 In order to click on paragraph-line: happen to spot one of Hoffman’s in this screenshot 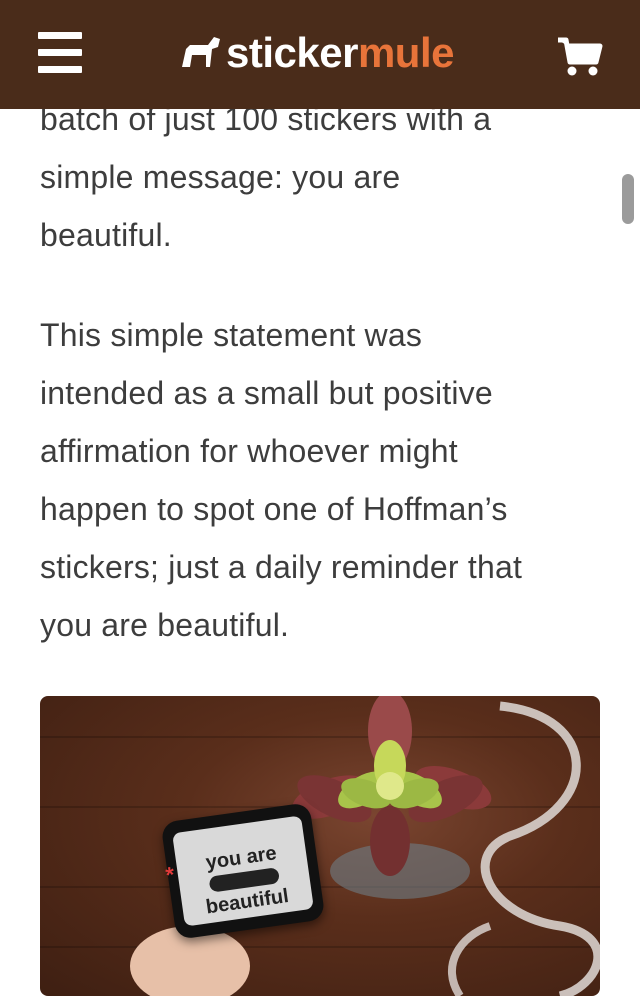, I will do `click(274, 509)`.